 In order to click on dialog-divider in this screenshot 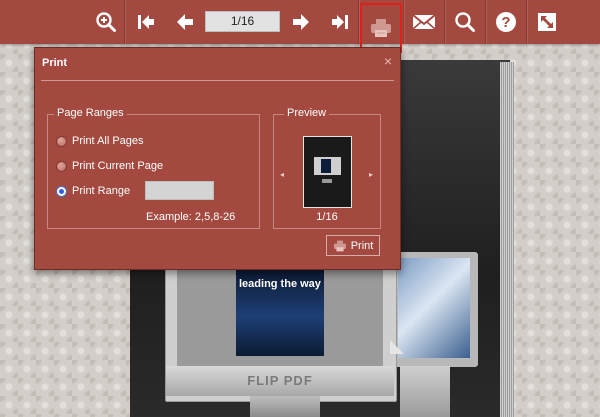, I will do `click(217, 80)`.